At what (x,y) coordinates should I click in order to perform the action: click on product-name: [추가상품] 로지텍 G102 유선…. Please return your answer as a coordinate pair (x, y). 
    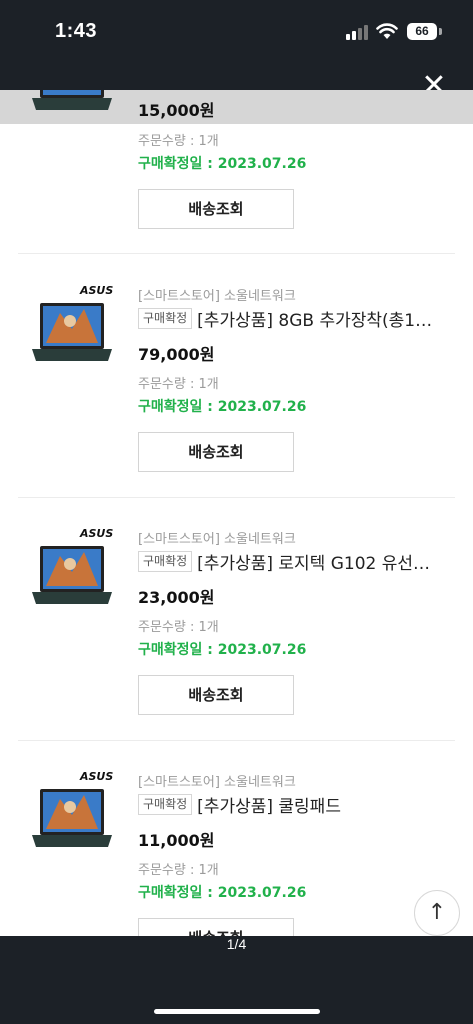
    Looking at the image, I should click on (314, 564).